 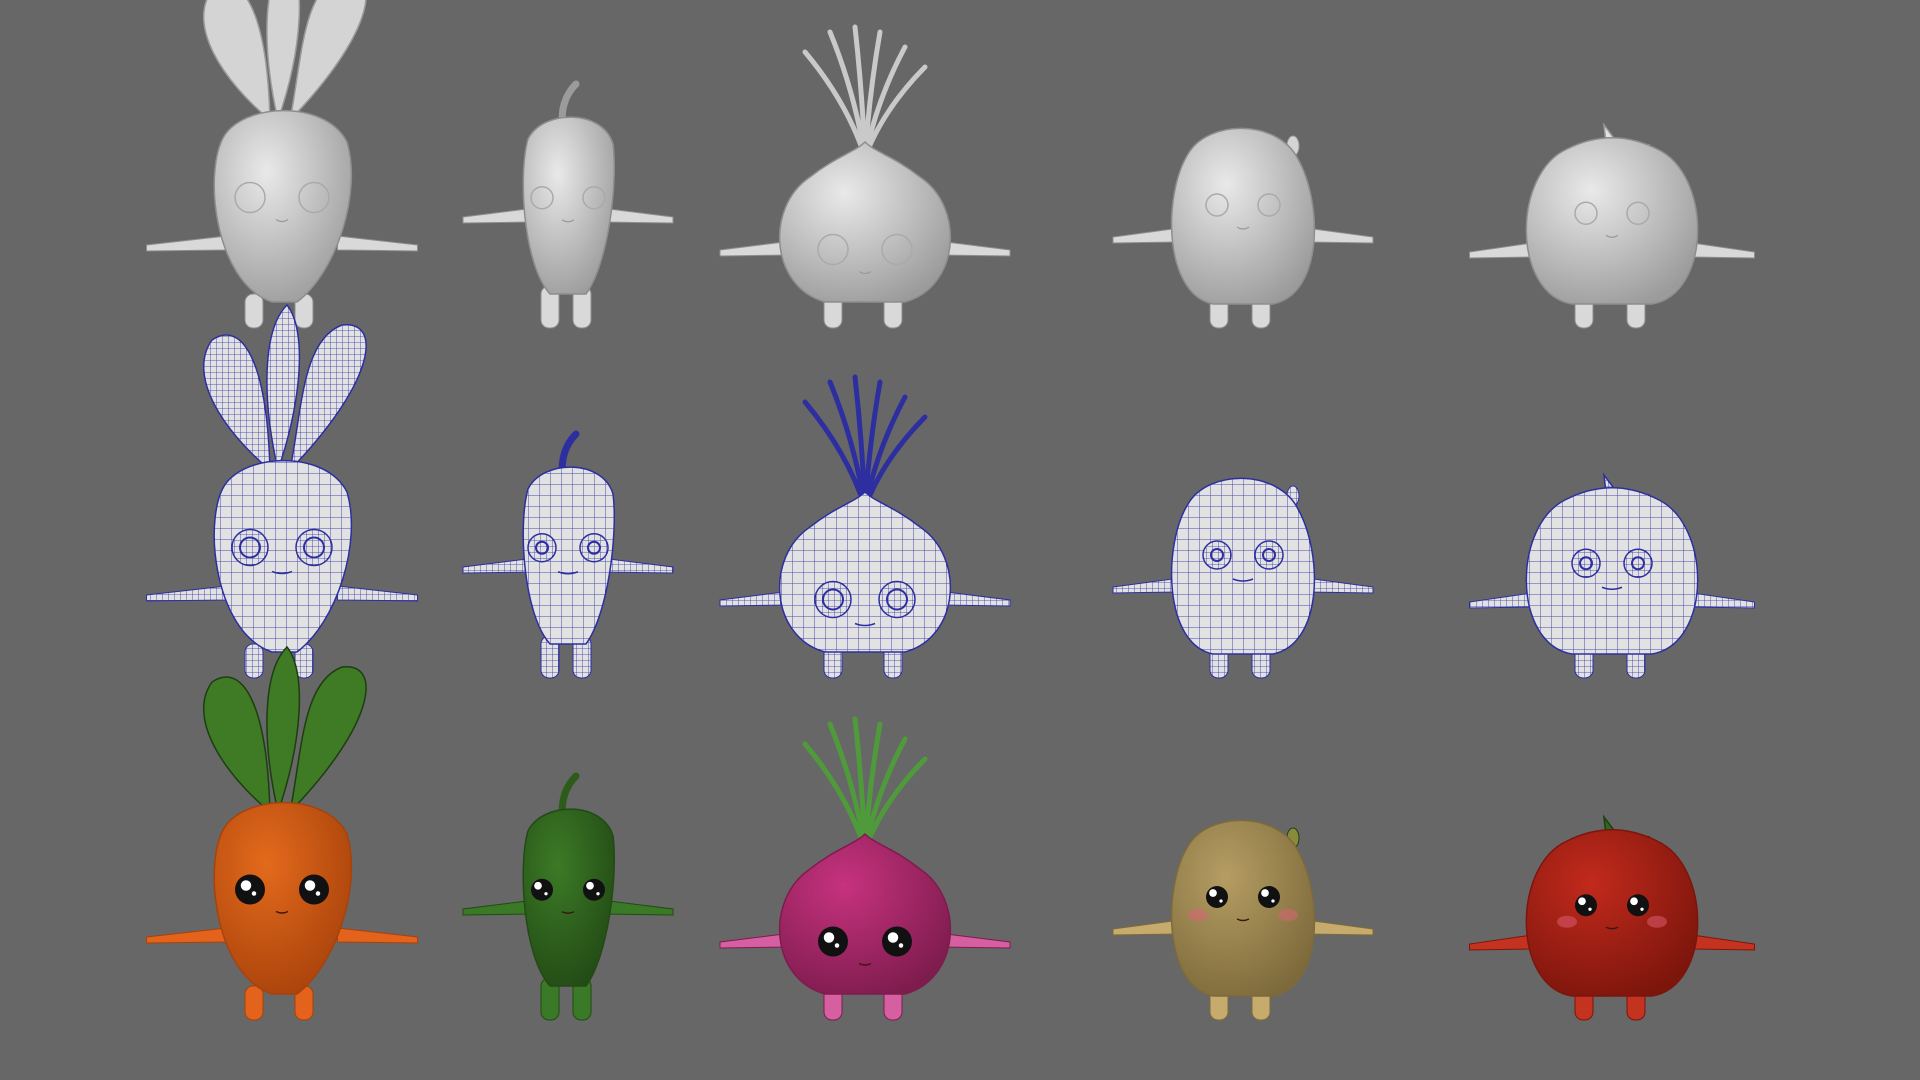 I want to click on potato-character-textured, so click(x=1243, y=920).